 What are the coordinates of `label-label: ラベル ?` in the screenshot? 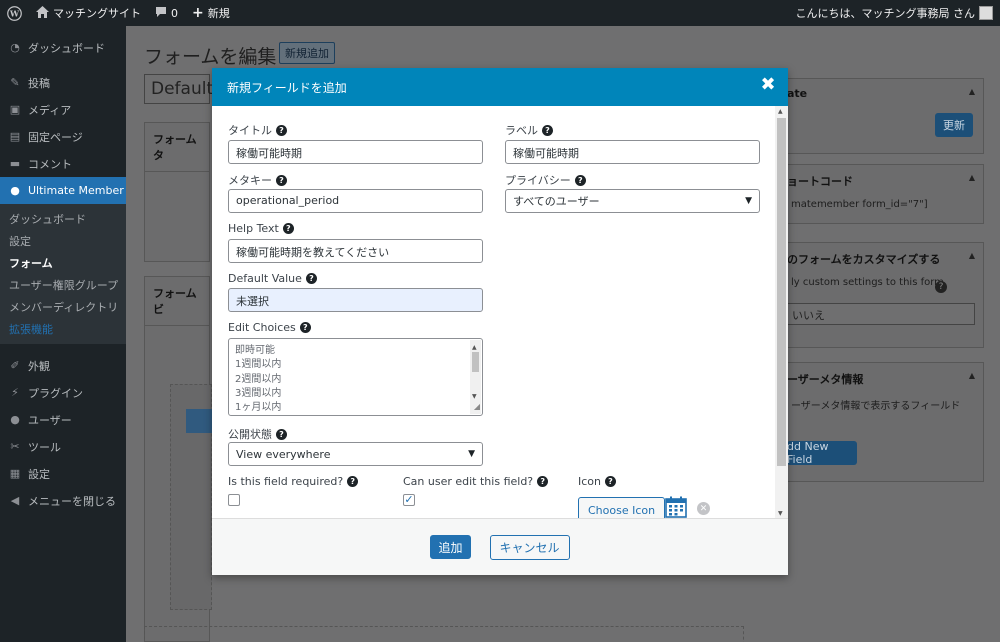 It's located at (529, 130).